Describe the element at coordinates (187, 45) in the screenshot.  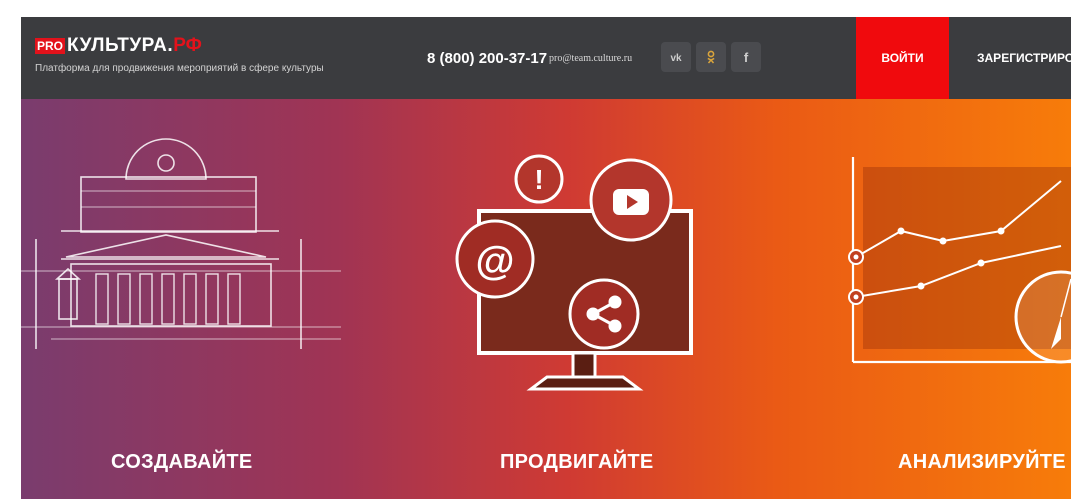
I see `logo-rf: РФ` at that location.